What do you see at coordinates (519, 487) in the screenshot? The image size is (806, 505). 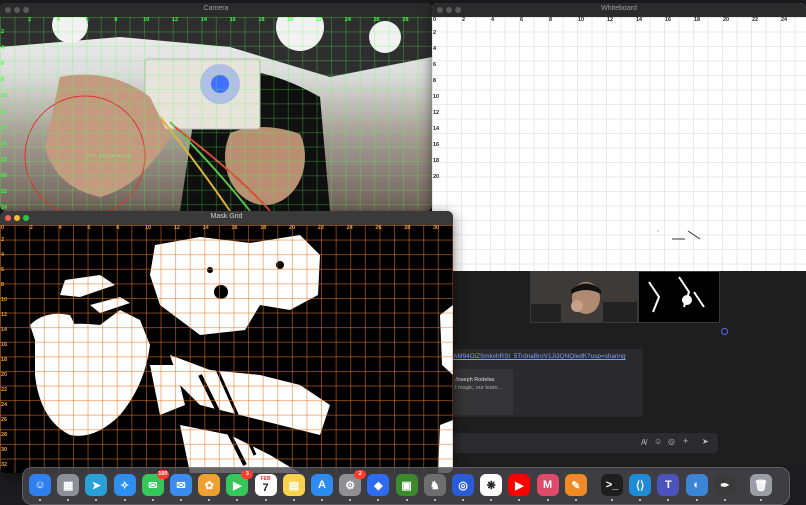 I see `youtube-icon: ▶` at bounding box center [519, 487].